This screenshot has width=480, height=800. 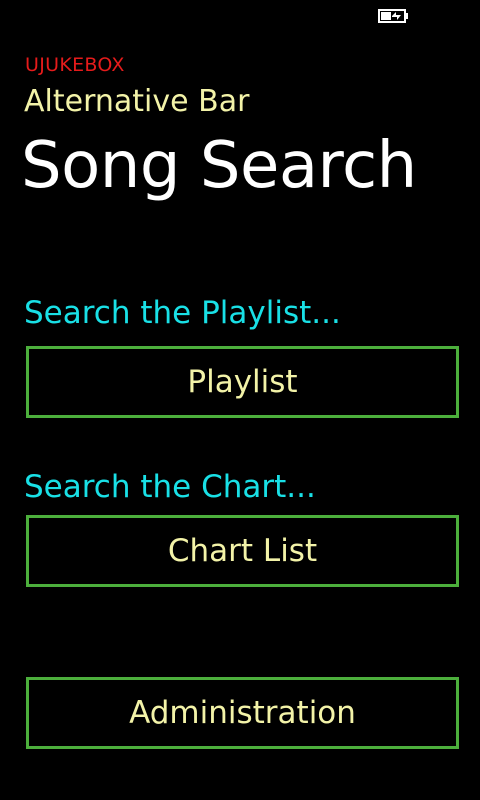 I want to click on app-name: UJUKEBOX, so click(x=75, y=65).